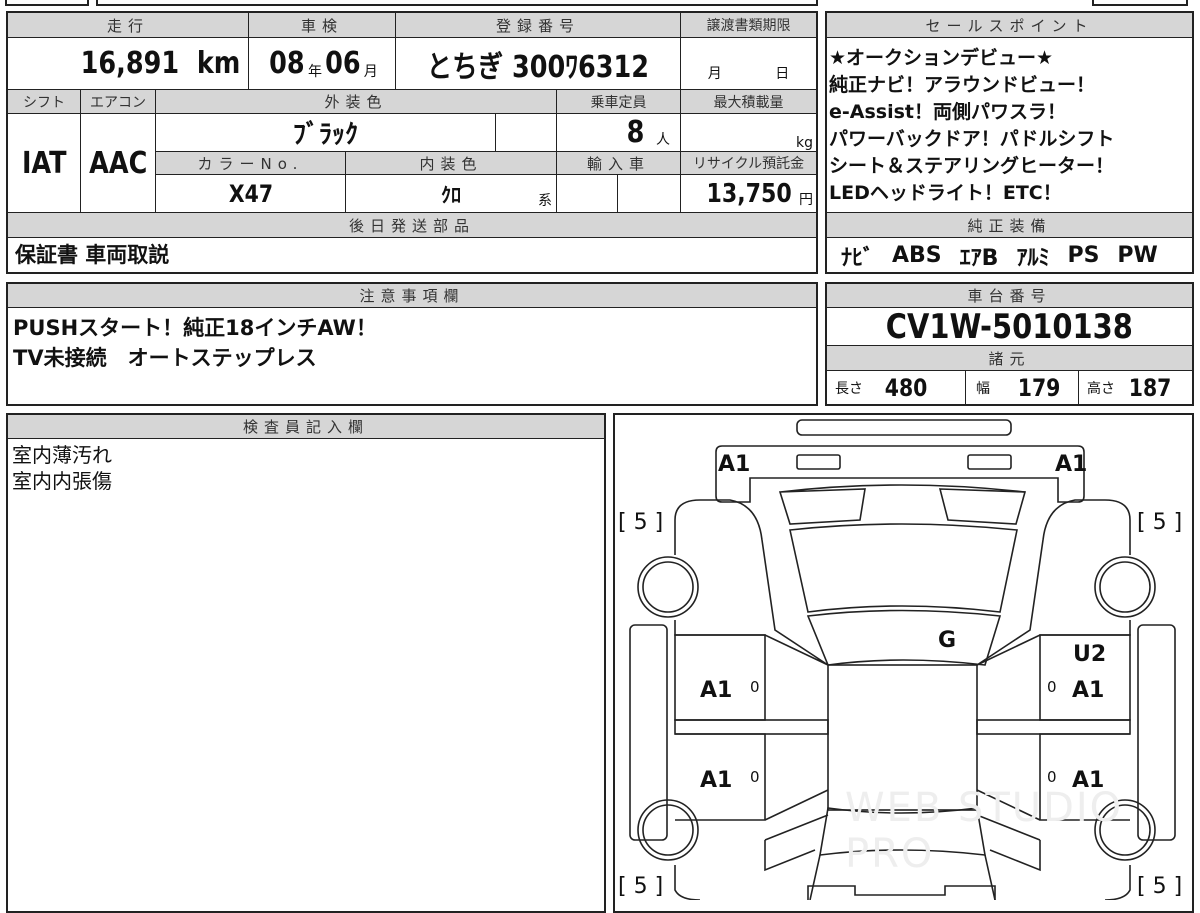  What do you see at coordinates (818, 462) in the screenshot?
I see `rear-reflector-left` at bounding box center [818, 462].